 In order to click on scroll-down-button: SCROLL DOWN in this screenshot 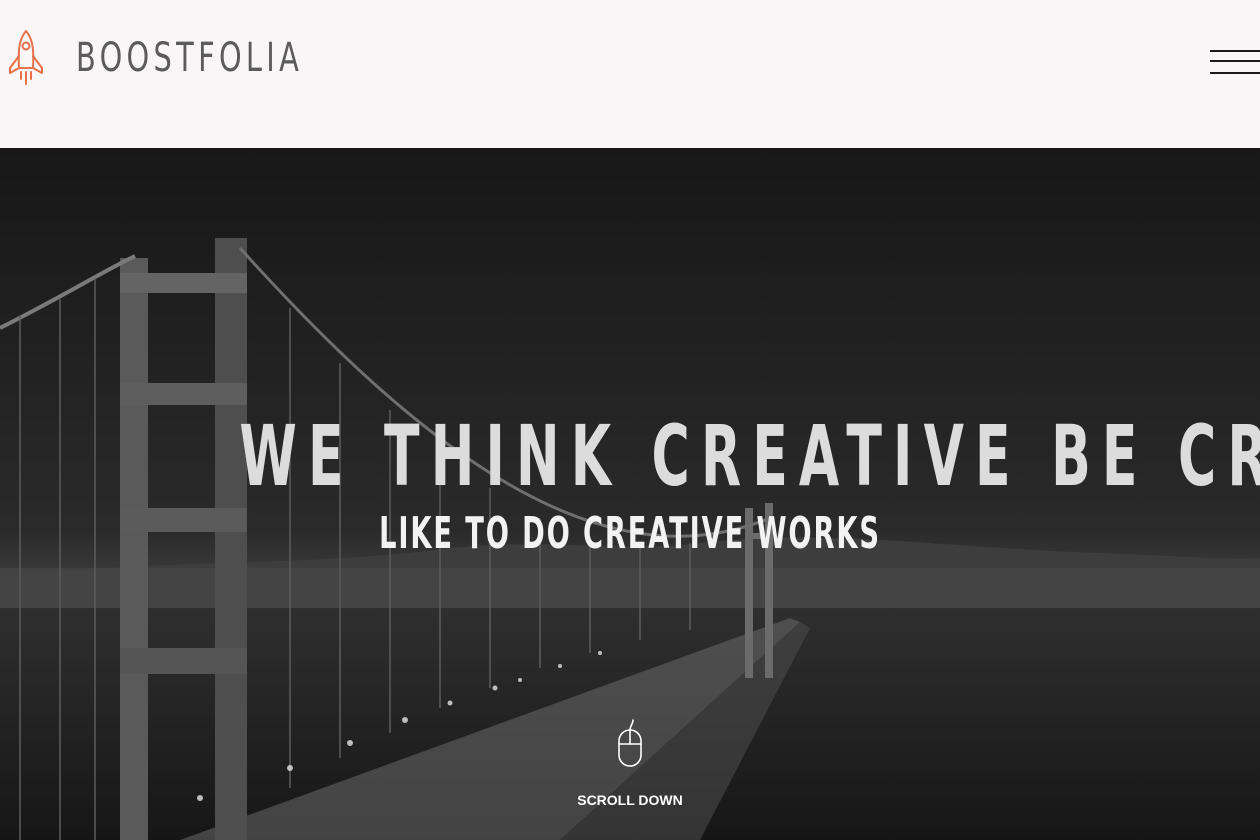, I will do `click(630, 768)`.